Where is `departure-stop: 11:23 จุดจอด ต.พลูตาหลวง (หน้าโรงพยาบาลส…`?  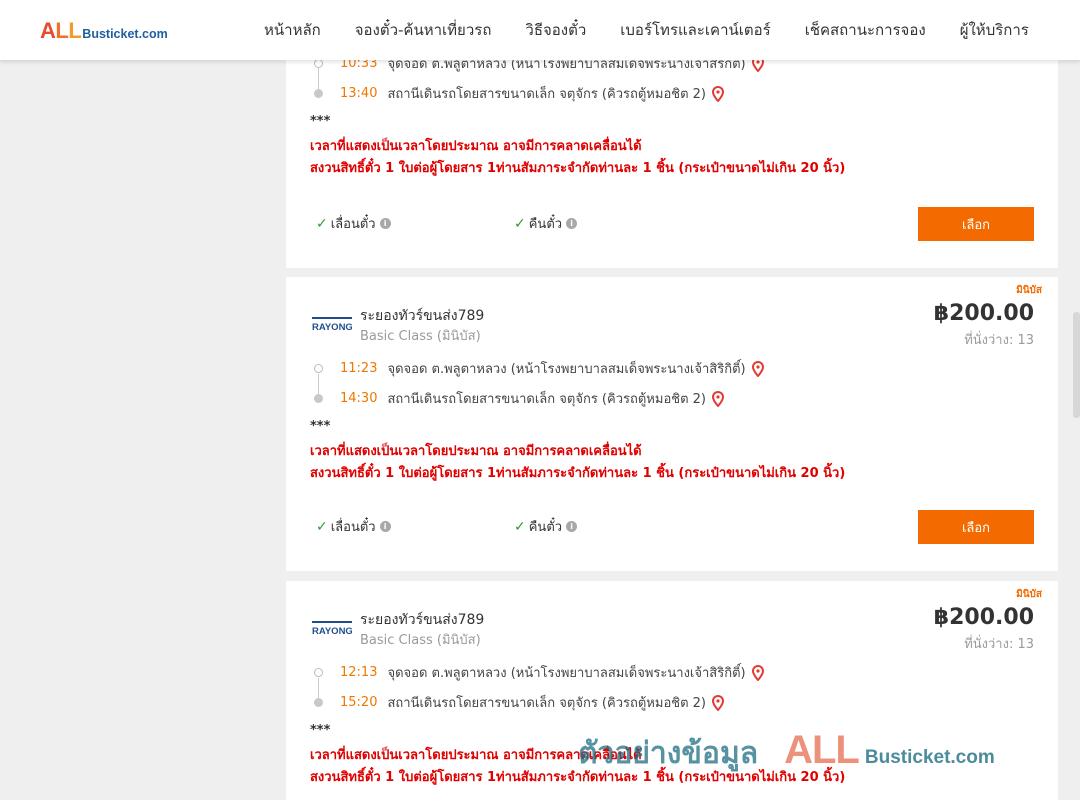
departure-stop: 11:23 จุดจอด ต.พลูตาหลวง (หน้าโรงพยาบาลส… is located at coordinates (539, 368).